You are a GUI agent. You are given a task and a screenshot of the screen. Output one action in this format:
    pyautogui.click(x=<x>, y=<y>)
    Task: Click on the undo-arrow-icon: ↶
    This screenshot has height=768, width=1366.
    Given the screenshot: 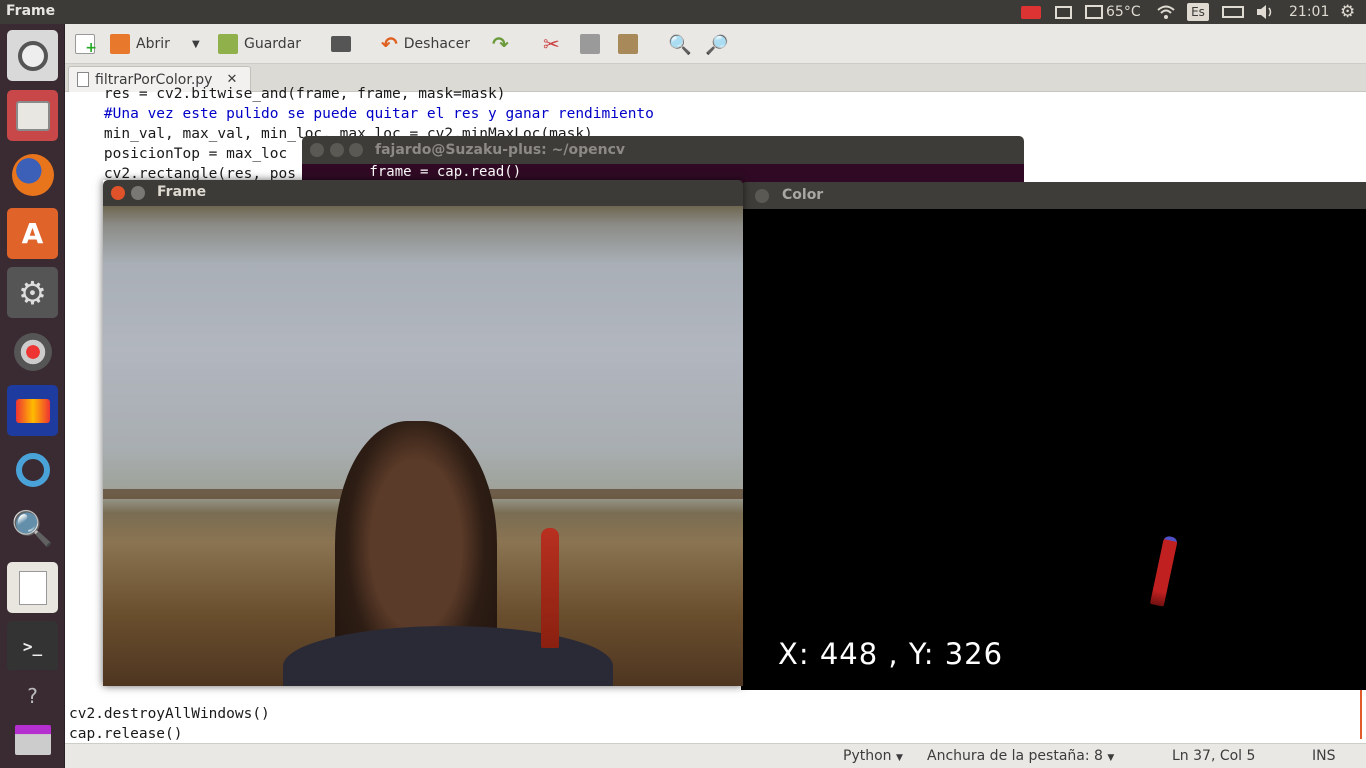 What is the action you would take?
    pyautogui.click(x=389, y=44)
    